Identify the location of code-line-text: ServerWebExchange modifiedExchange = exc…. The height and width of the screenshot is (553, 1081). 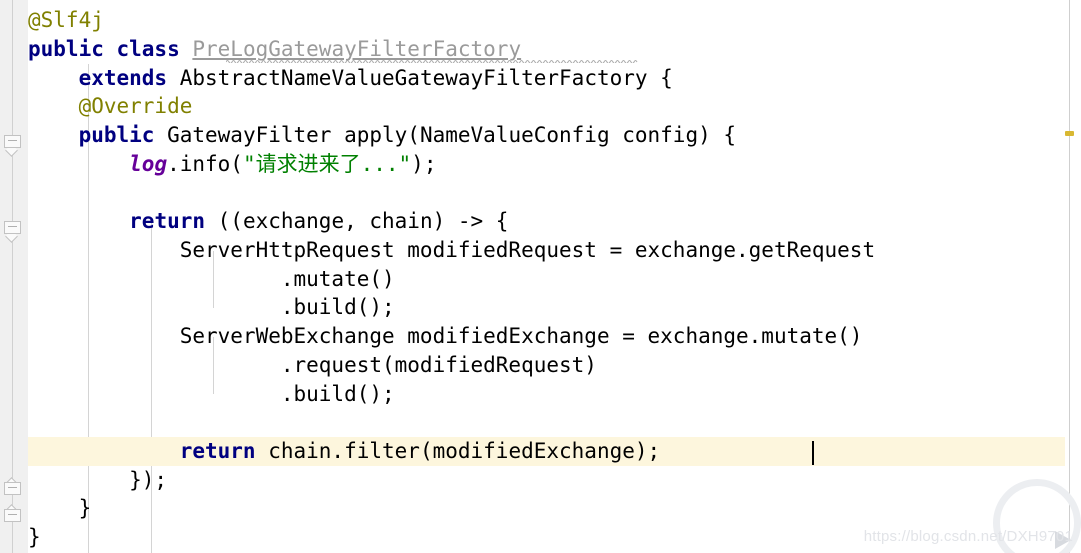
(445, 336).